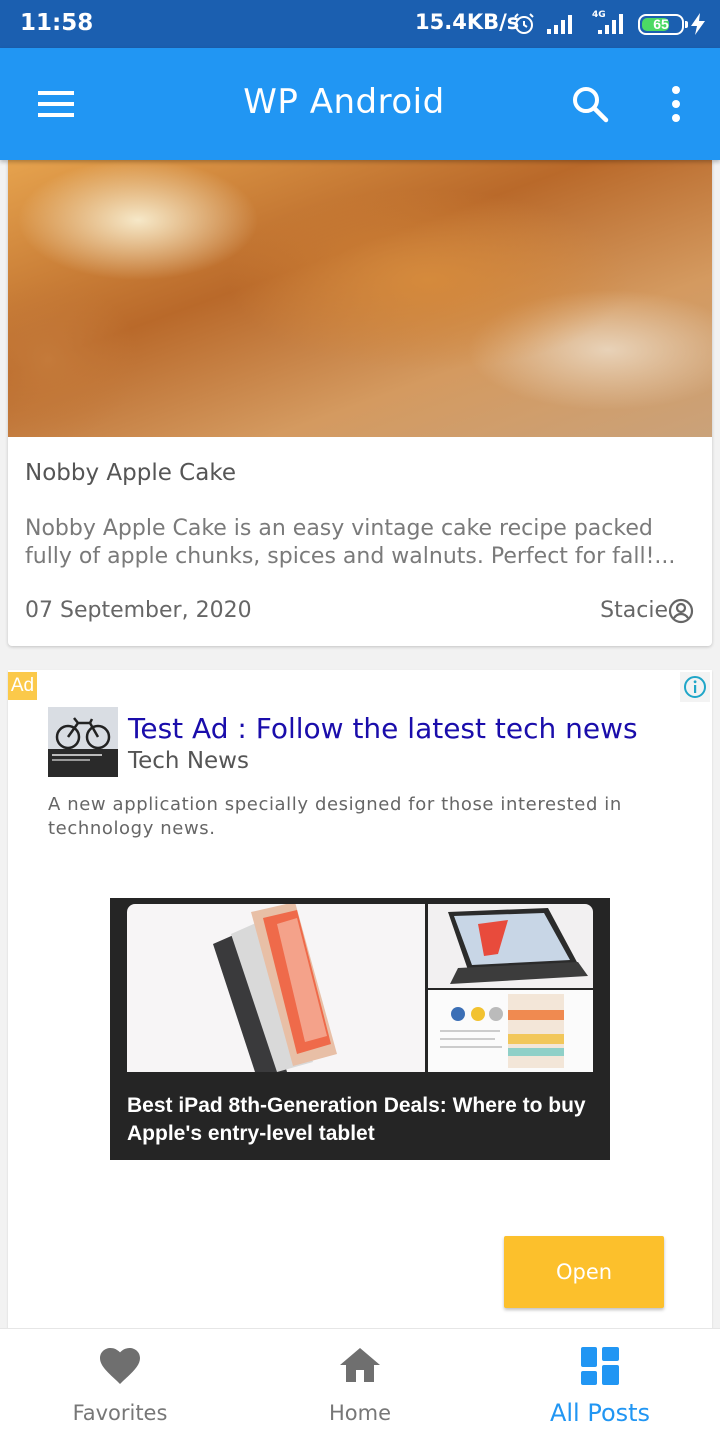  I want to click on ad-choices-button, so click(695, 687).